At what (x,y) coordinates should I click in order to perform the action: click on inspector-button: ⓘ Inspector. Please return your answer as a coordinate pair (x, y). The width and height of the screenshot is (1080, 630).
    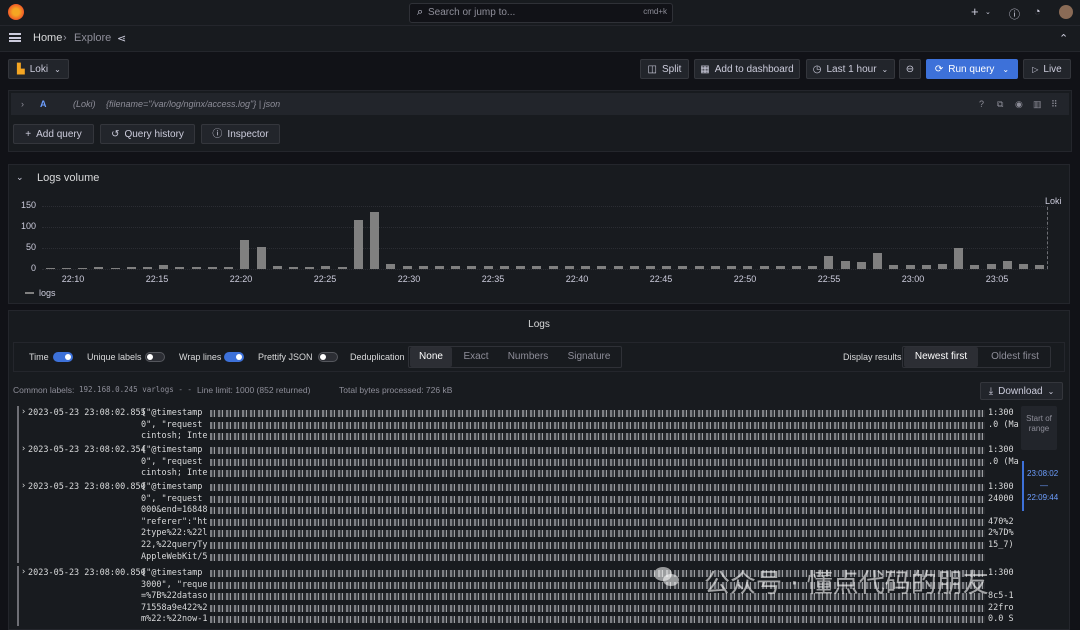
    Looking at the image, I should click on (240, 134).